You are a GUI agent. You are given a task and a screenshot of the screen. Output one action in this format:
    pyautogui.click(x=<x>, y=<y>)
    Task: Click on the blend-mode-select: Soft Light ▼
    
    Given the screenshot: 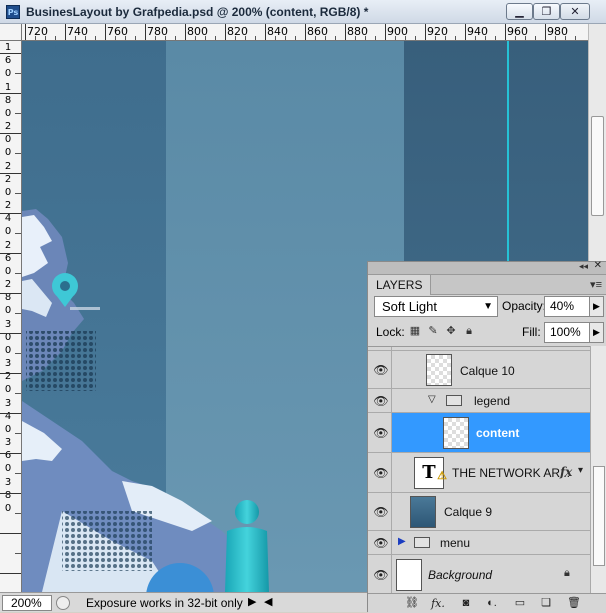 What is the action you would take?
    pyautogui.click(x=436, y=306)
    